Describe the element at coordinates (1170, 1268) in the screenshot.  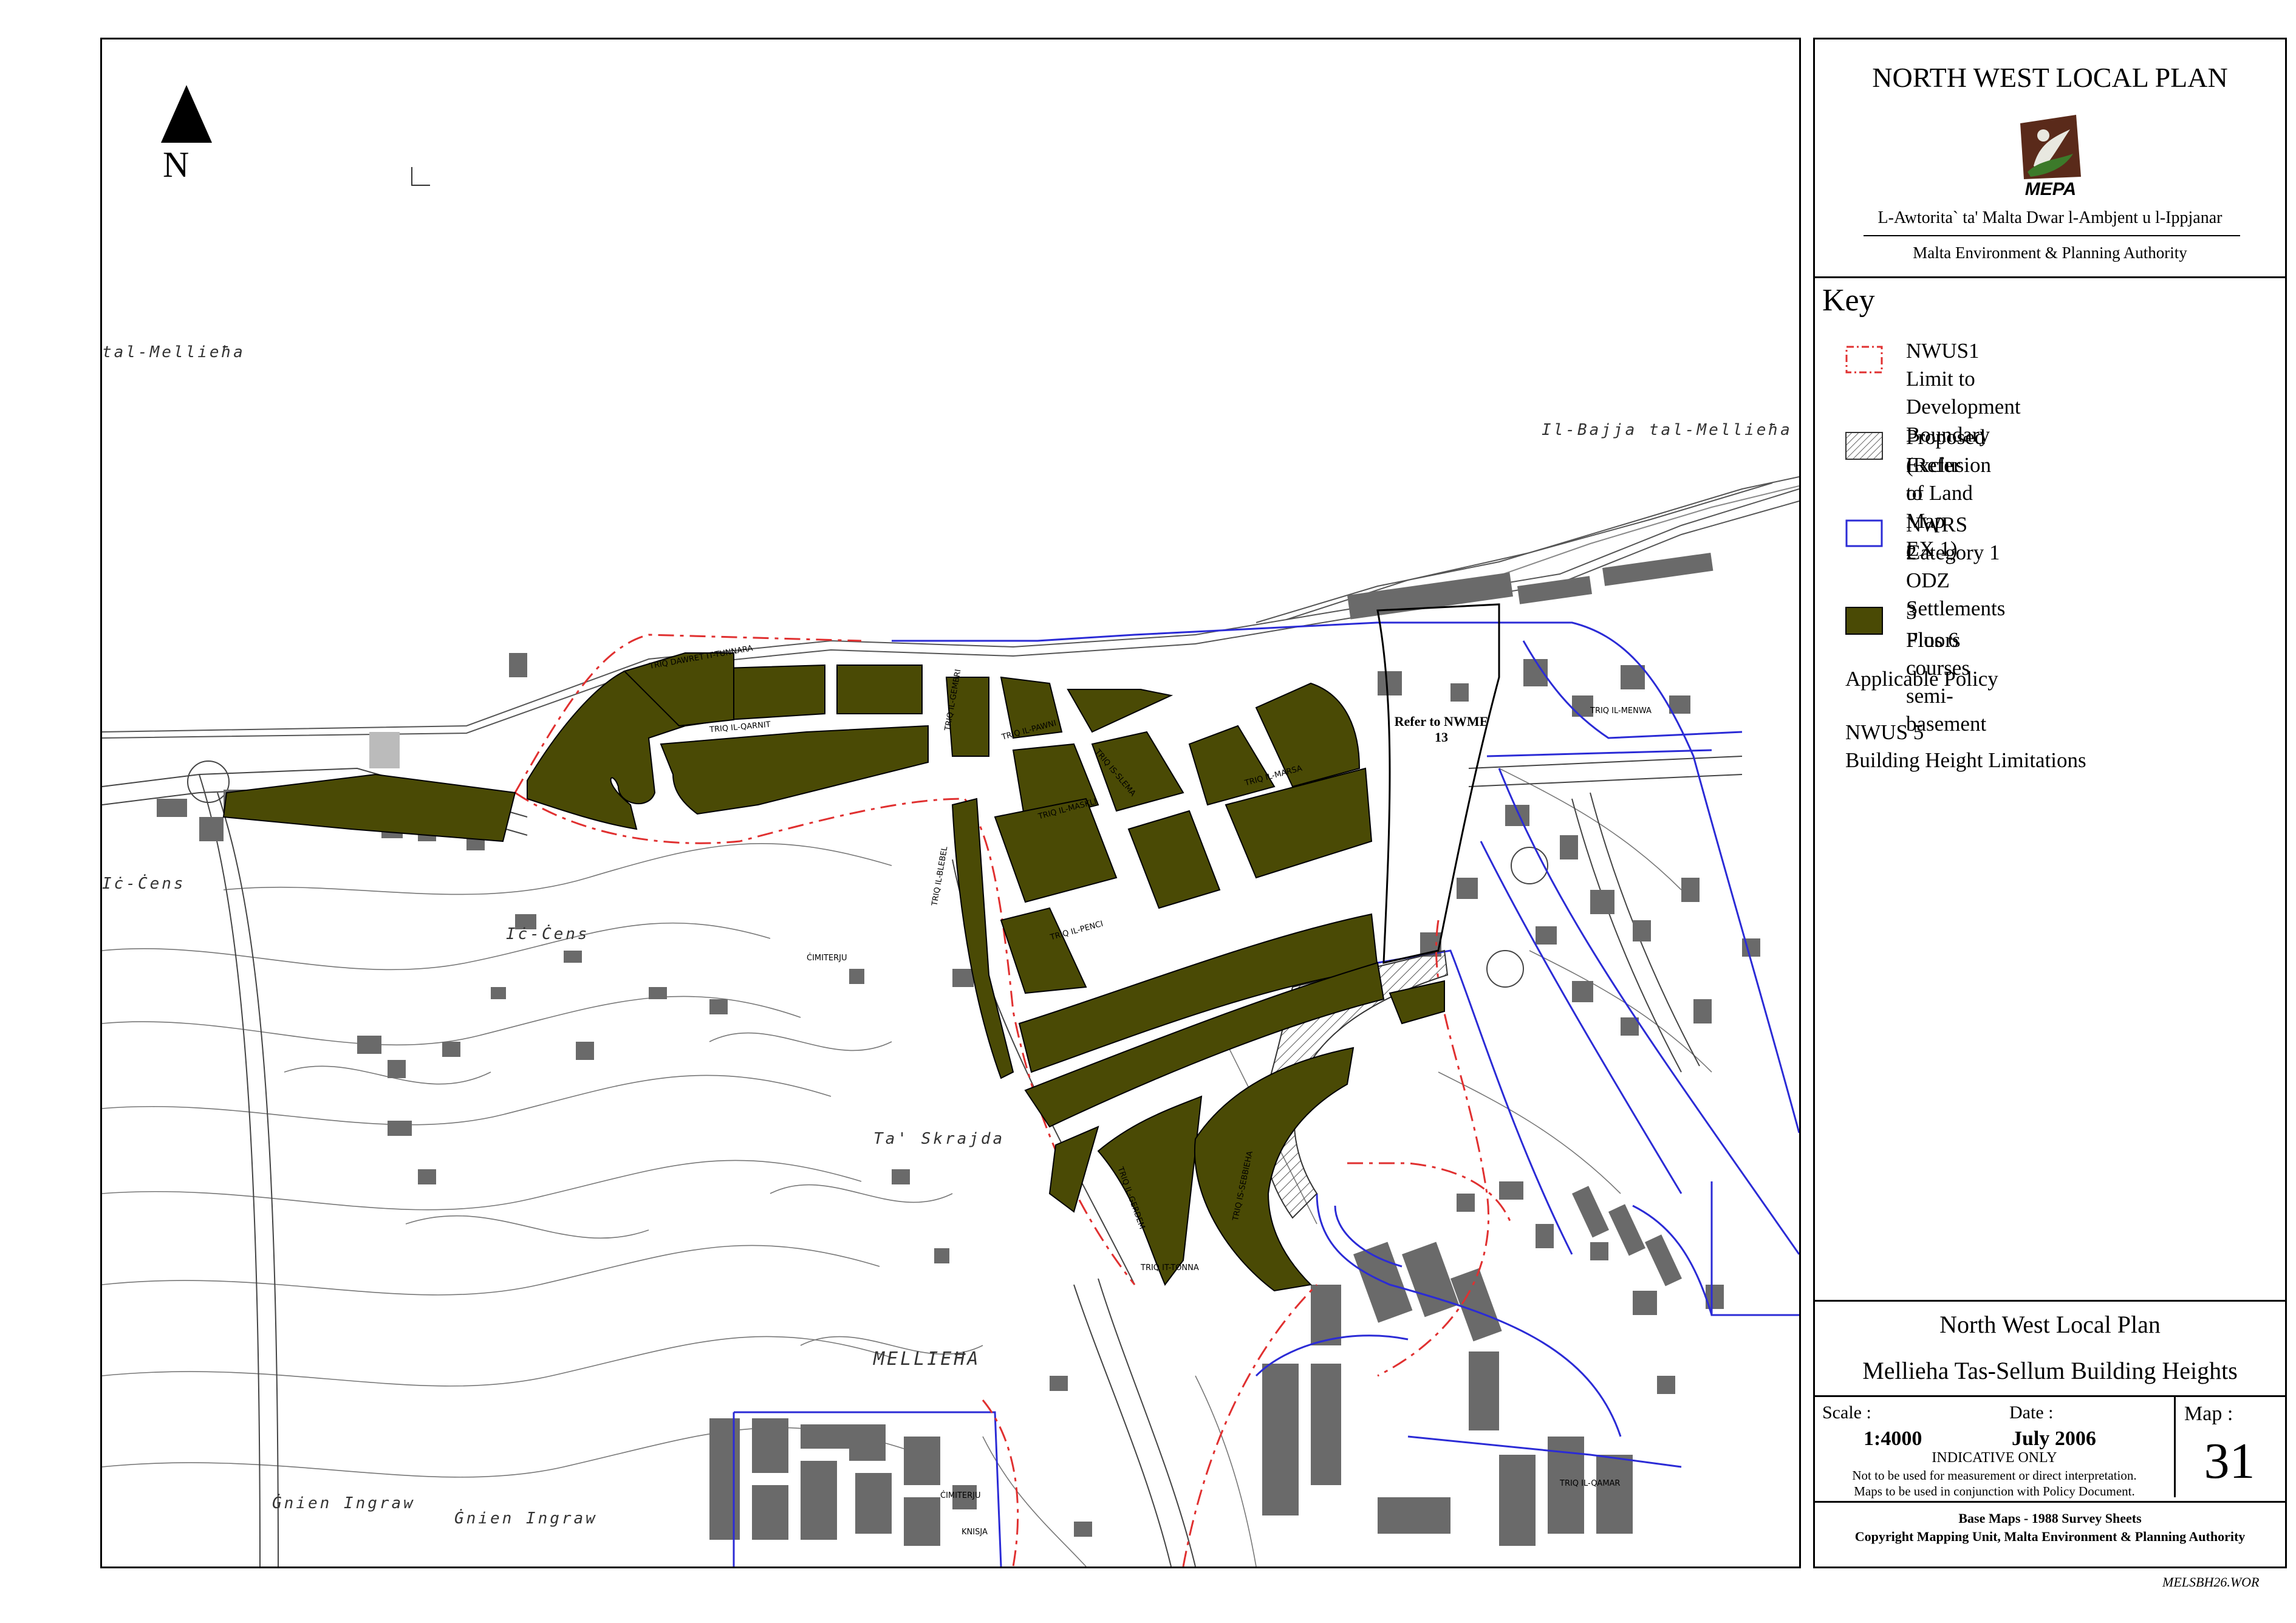
I see `street-label: TRIQ IT-TONNA` at that location.